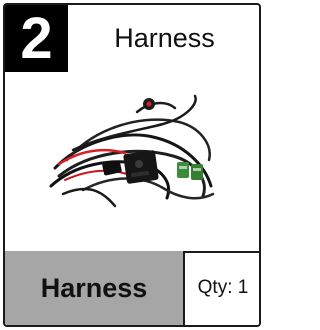  I want to click on part-name-label: Harness, so click(94, 288).